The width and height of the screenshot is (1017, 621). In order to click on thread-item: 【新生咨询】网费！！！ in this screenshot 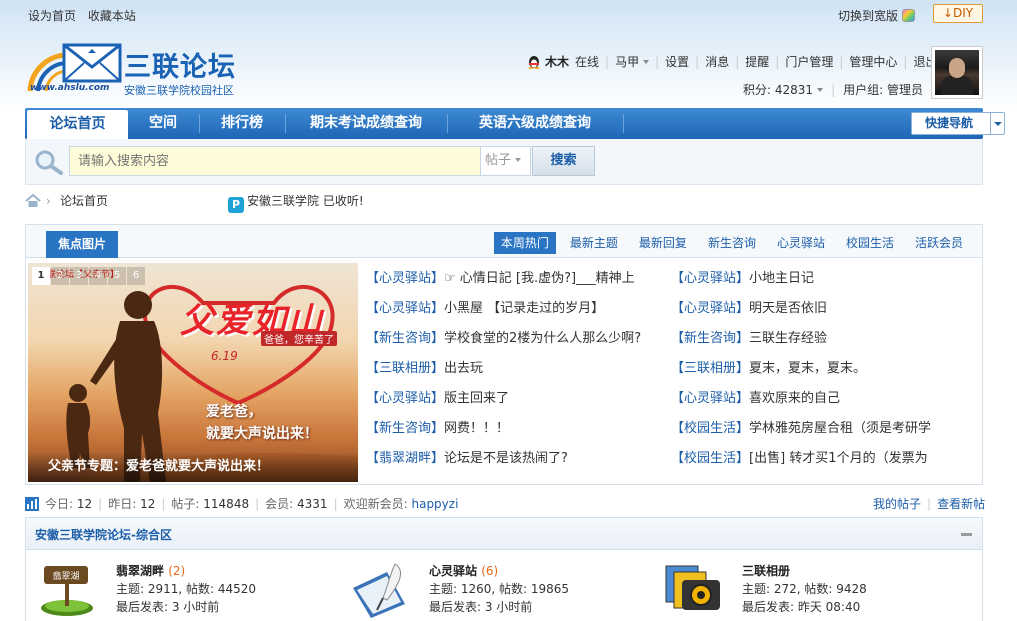, I will do `click(516, 429)`.